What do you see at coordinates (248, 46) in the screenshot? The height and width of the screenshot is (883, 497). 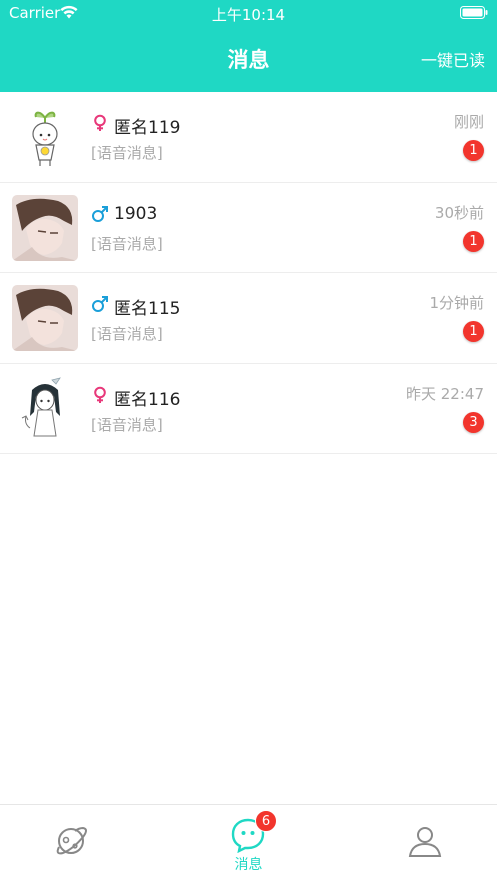 I see `header-bar: Carrier 上午10:14 消息 一键已读` at bounding box center [248, 46].